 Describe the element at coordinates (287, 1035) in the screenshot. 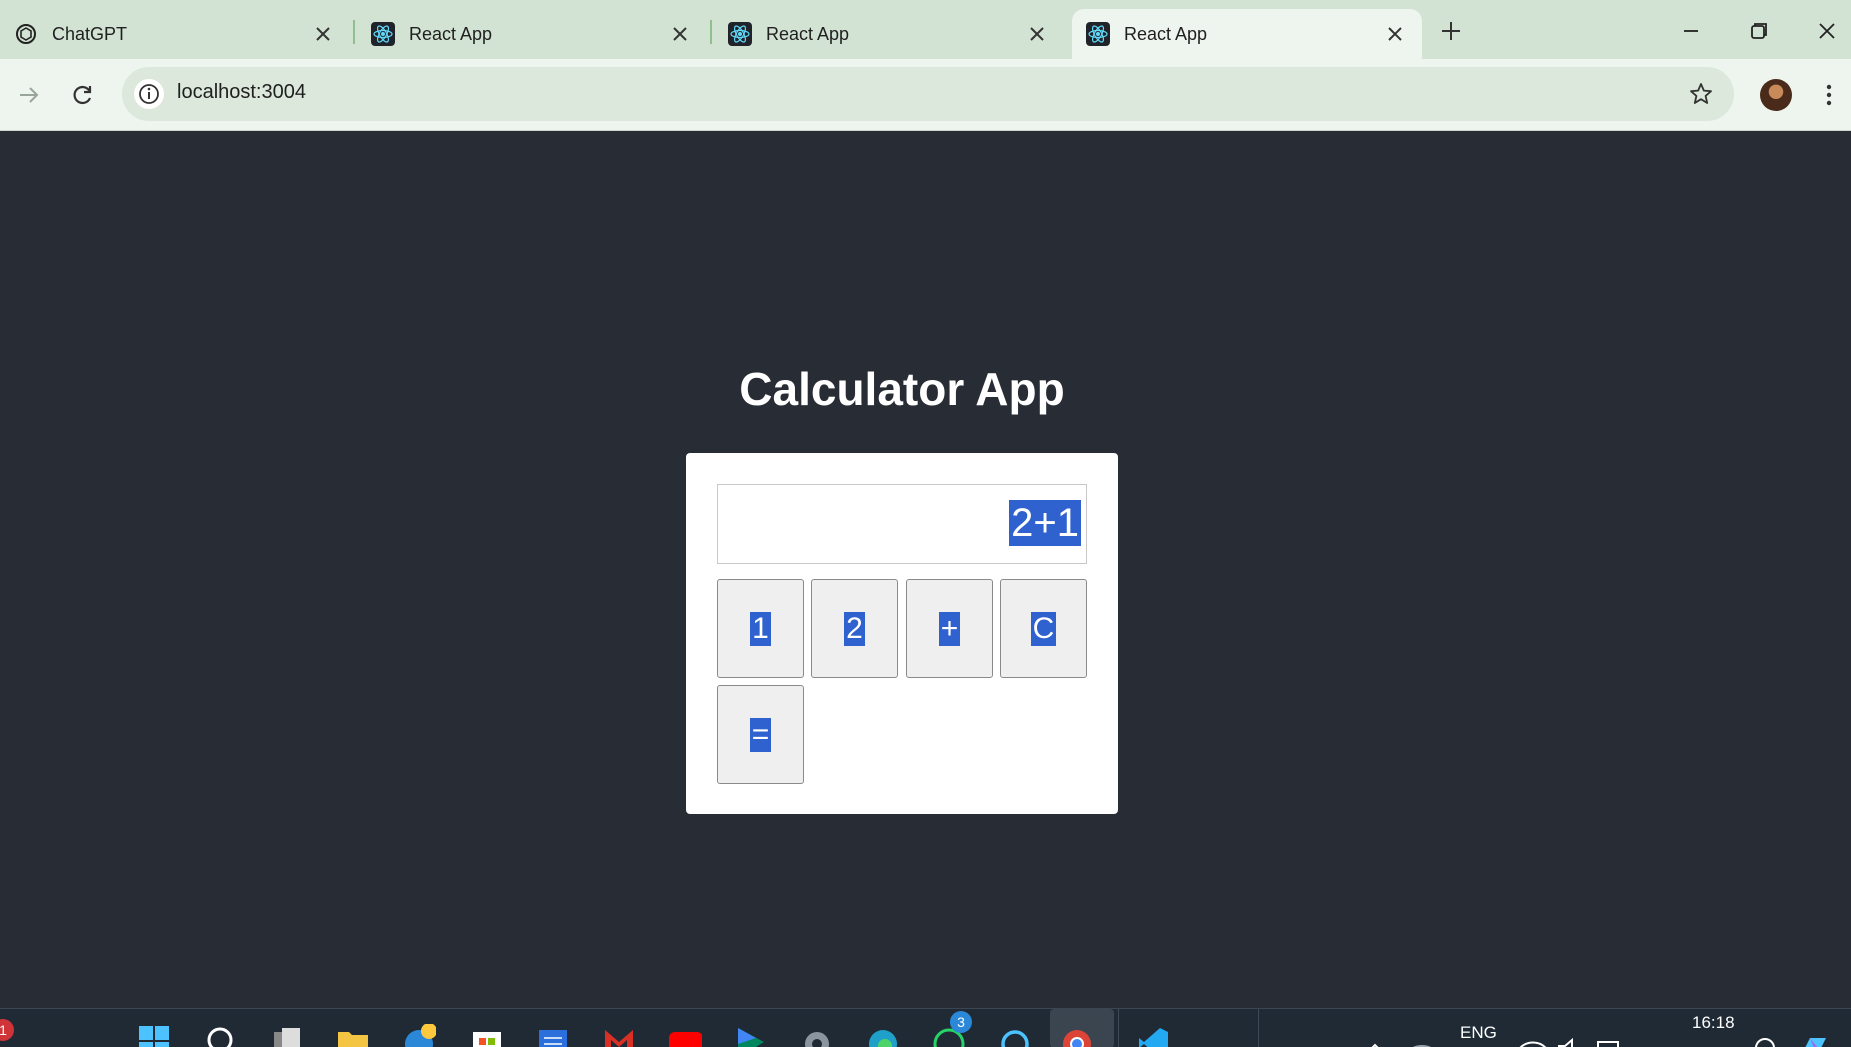

I see `task-view-icon` at that location.